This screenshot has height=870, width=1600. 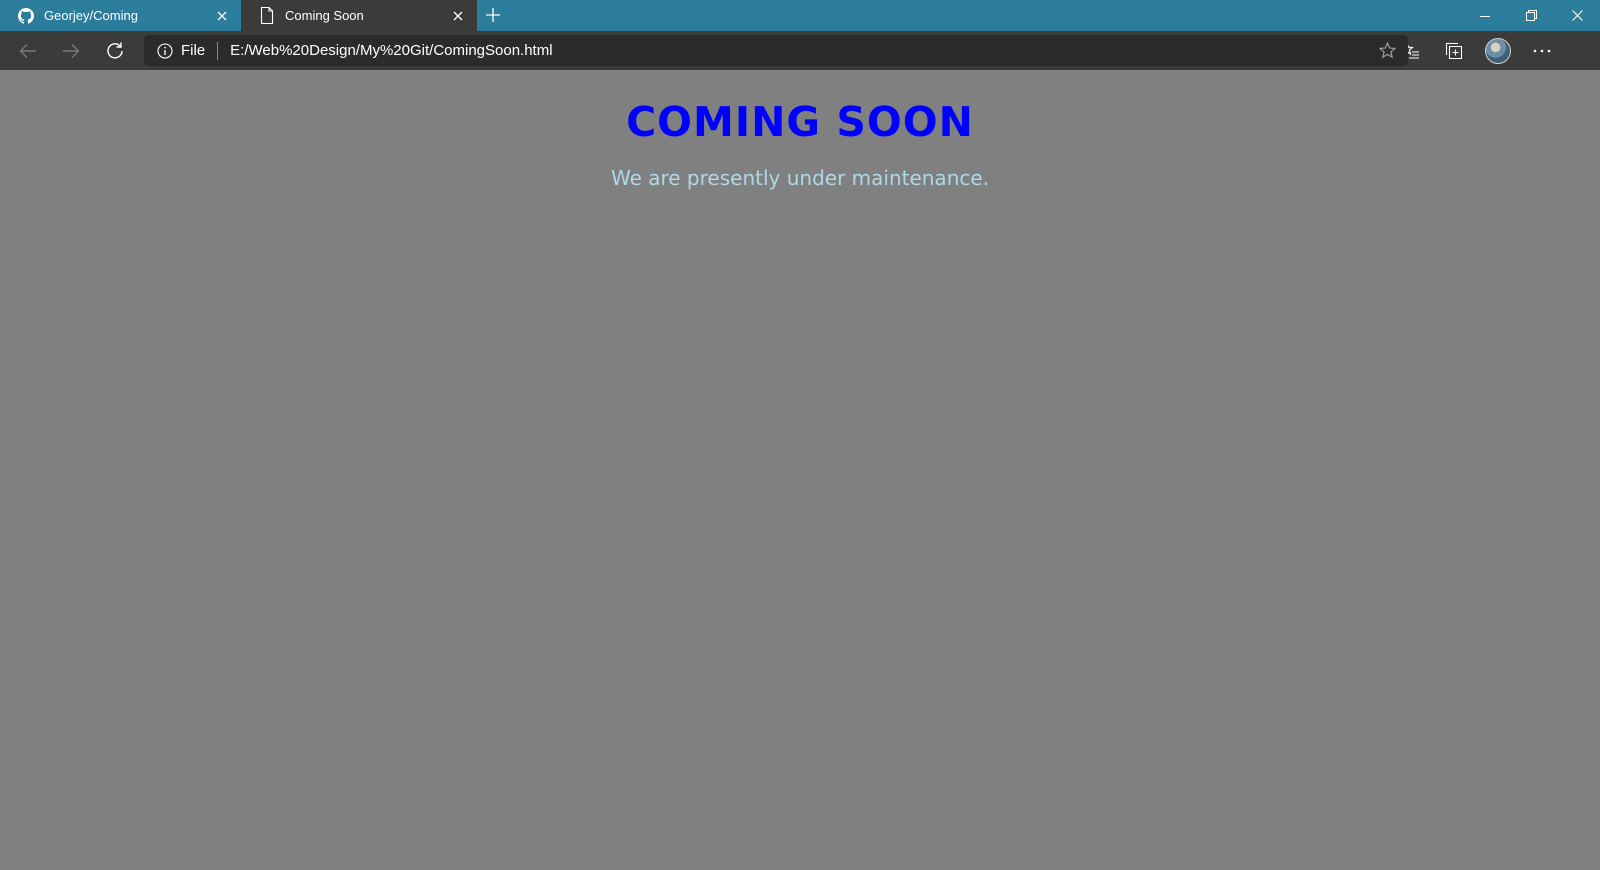 I want to click on avatar, so click(x=1498, y=51).